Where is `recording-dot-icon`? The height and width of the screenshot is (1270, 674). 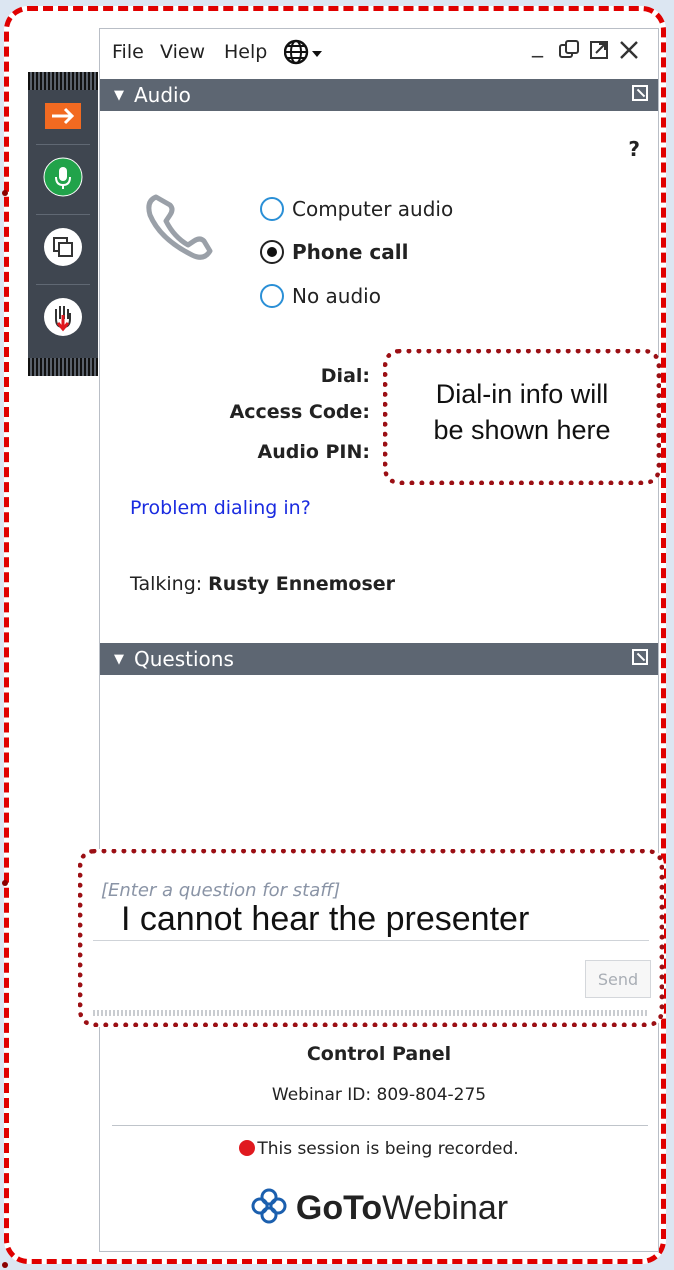
recording-dot-icon is located at coordinates (247, 1148).